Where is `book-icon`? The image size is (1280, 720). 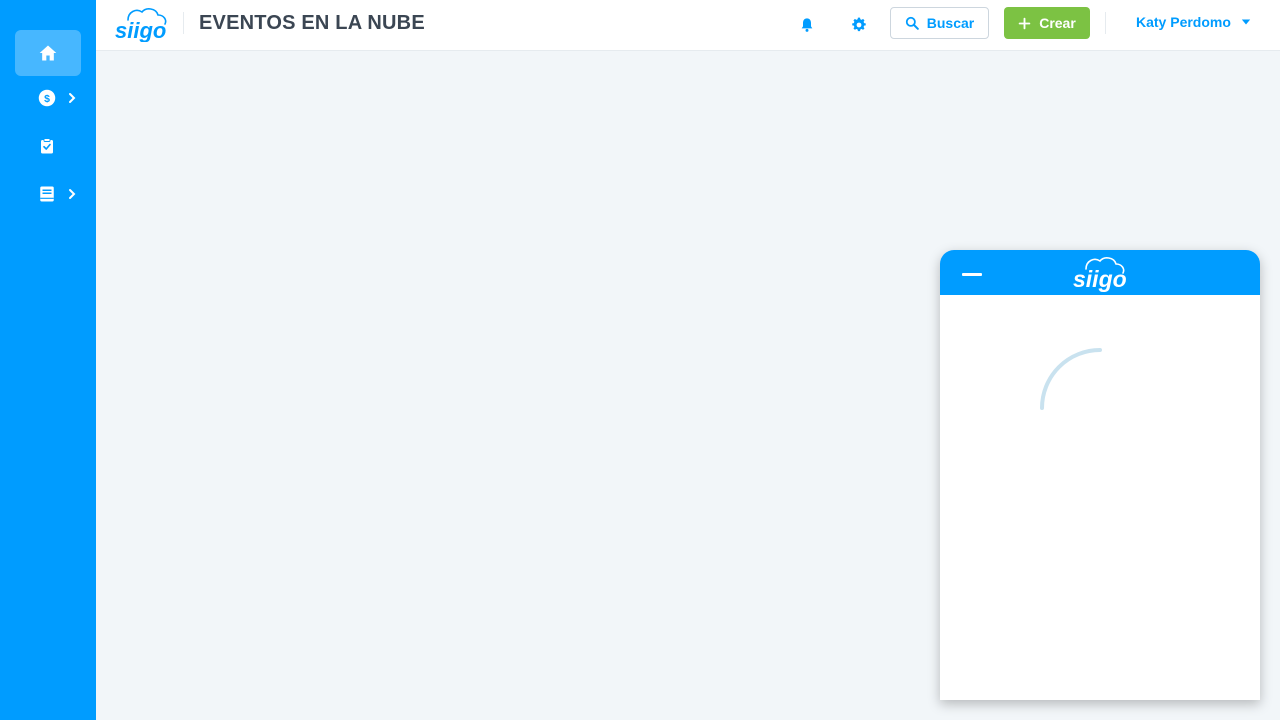
book-icon is located at coordinates (47, 194).